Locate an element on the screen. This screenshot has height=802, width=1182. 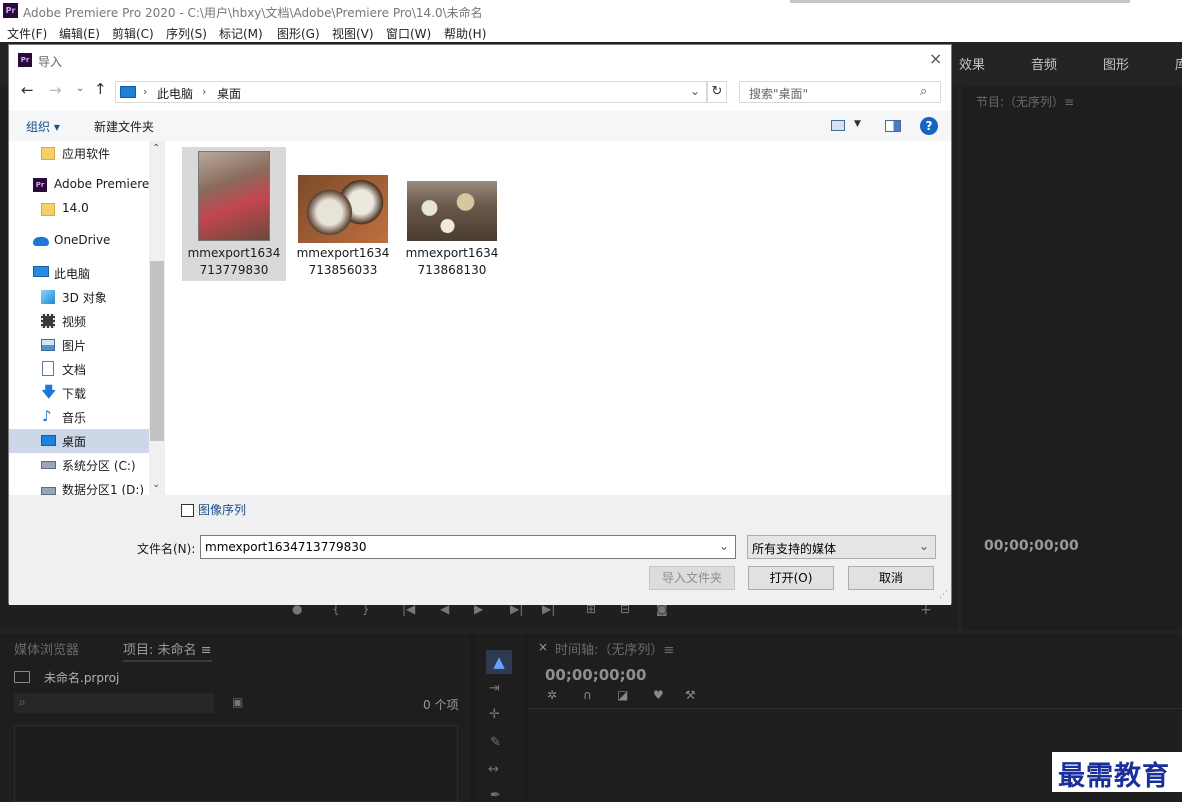
workspace-tab-audio: 音频 is located at coordinates (1044, 63).